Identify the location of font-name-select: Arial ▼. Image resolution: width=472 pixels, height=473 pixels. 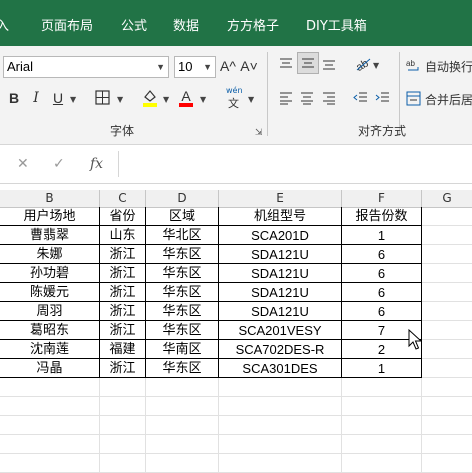
(86, 67).